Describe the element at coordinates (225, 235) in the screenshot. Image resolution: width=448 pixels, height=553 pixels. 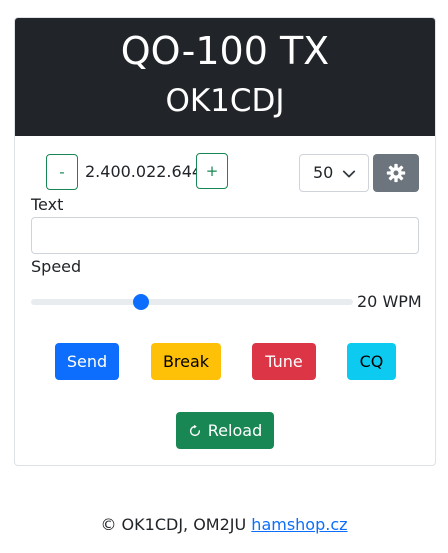
I see `text-input` at that location.